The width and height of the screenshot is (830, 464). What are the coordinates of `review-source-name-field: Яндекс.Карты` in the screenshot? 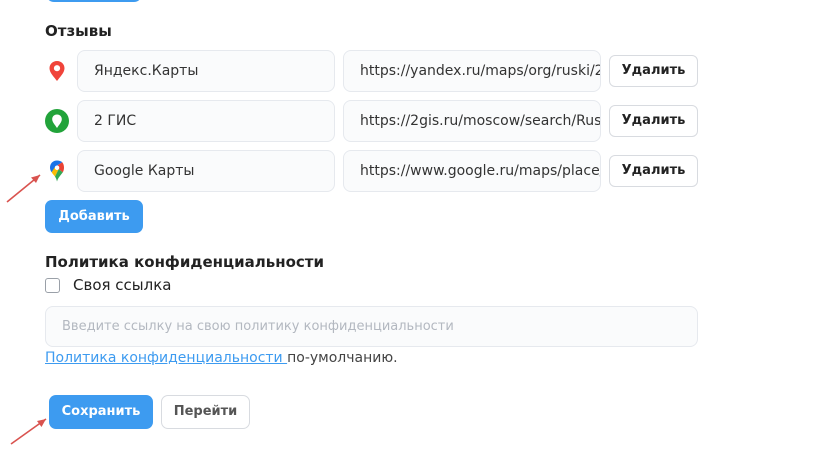 It's located at (206, 71).